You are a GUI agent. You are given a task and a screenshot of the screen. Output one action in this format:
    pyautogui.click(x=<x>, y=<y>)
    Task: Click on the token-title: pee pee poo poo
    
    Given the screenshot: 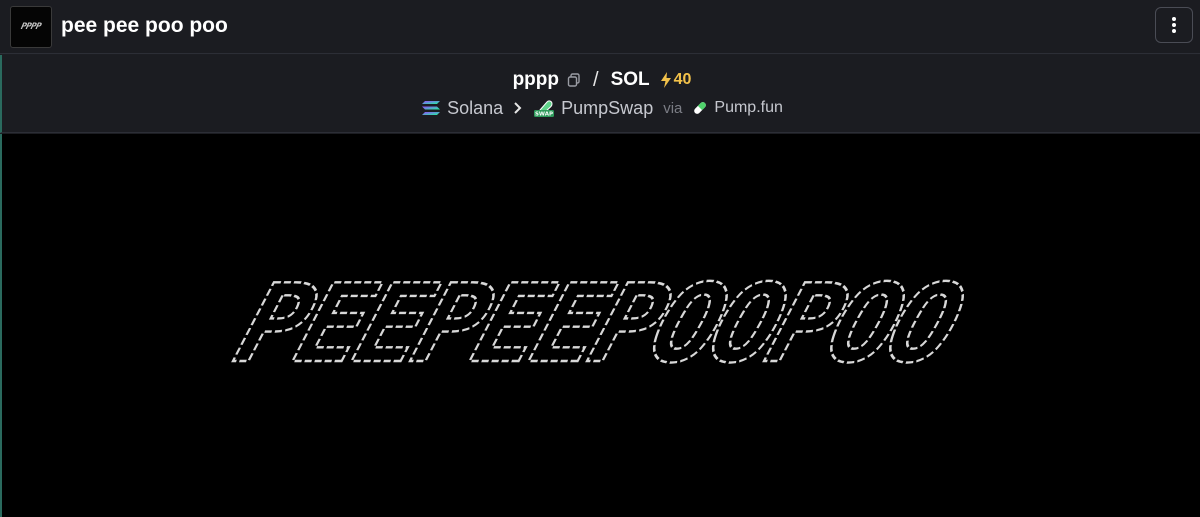 What is the action you would take?
    pyautogui.click(x=144, y=25)
    